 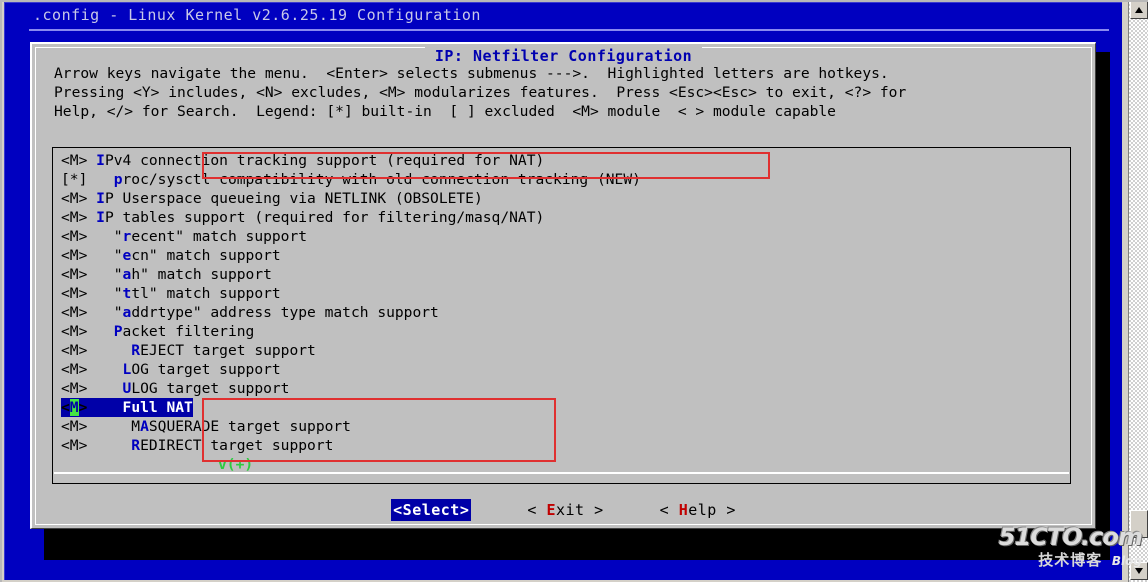 I want to click on menu-item-hotkey: R, so click(x=136, y=445).